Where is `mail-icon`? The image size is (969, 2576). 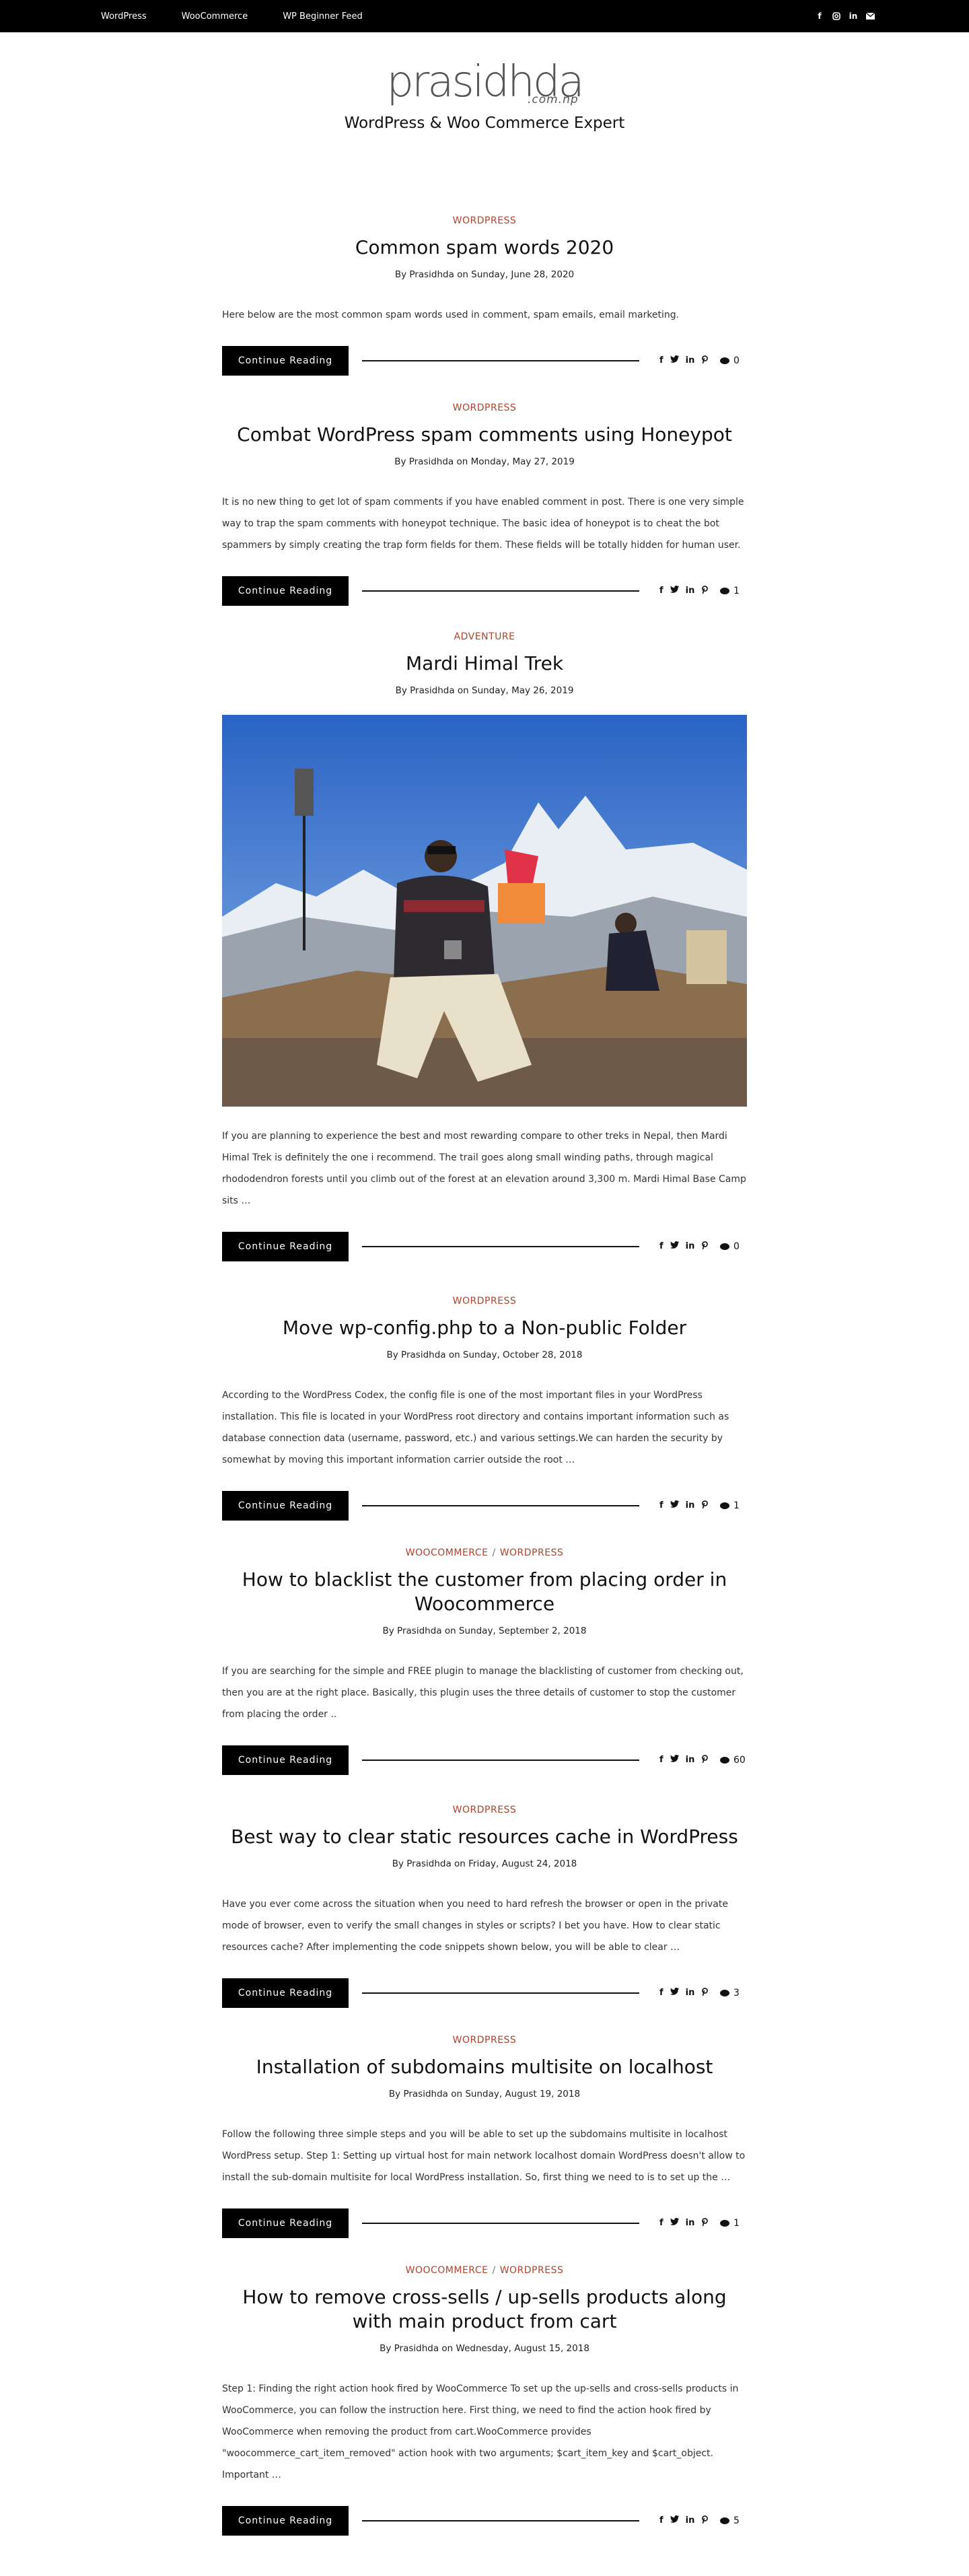
mail-icon is located at coordinates (870, 16).